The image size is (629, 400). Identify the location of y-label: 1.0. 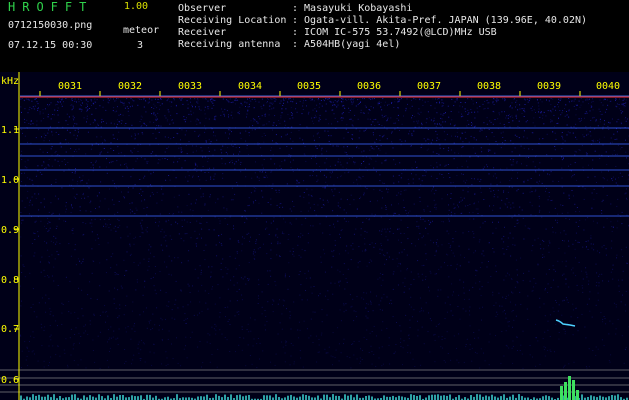
(10, 180).